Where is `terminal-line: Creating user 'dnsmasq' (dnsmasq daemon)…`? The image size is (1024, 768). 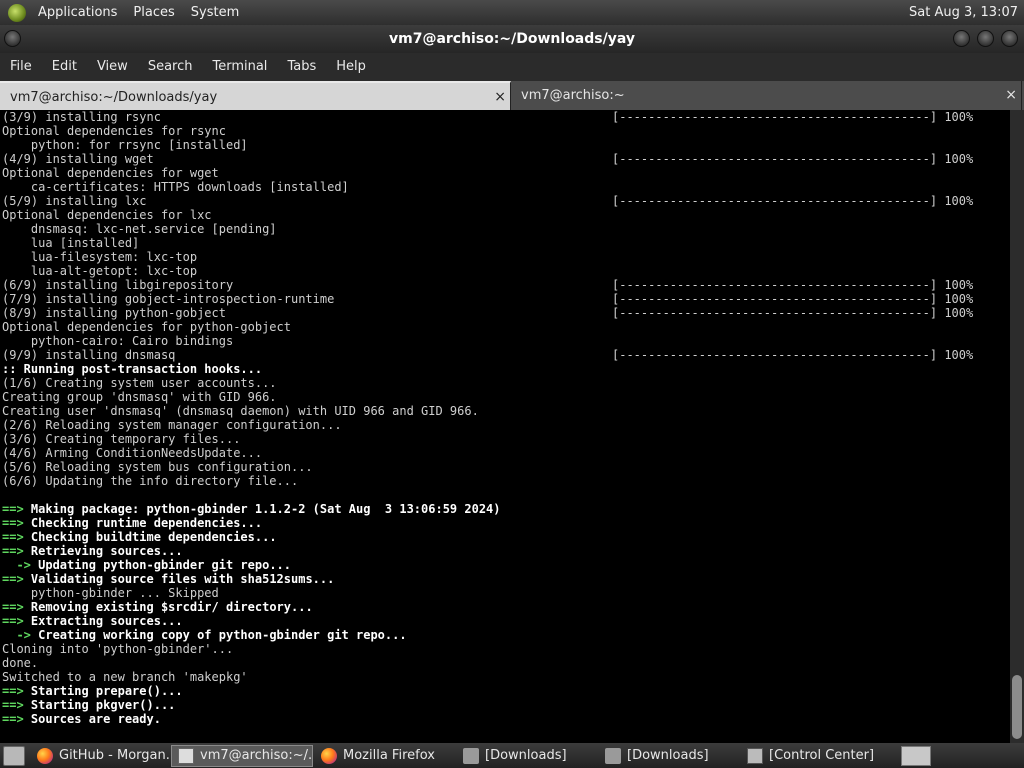 terminal-line: Creating user 'dnsmasq' (dnsmasq daemon)… is located at coordinates (505, 411).